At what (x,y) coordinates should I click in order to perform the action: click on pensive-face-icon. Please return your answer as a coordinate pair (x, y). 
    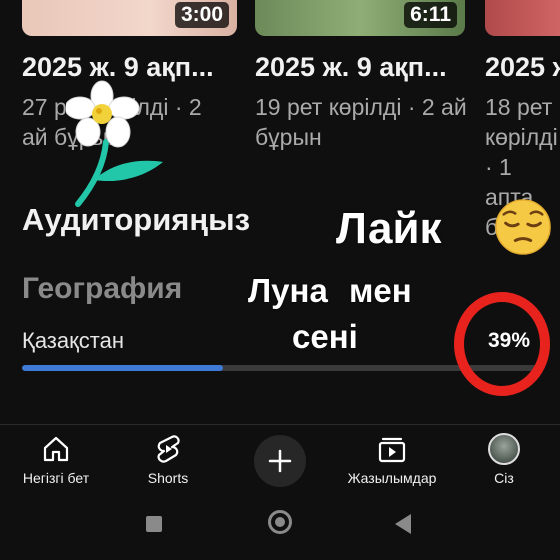
    Looking at the image, I should click on (523, 227).